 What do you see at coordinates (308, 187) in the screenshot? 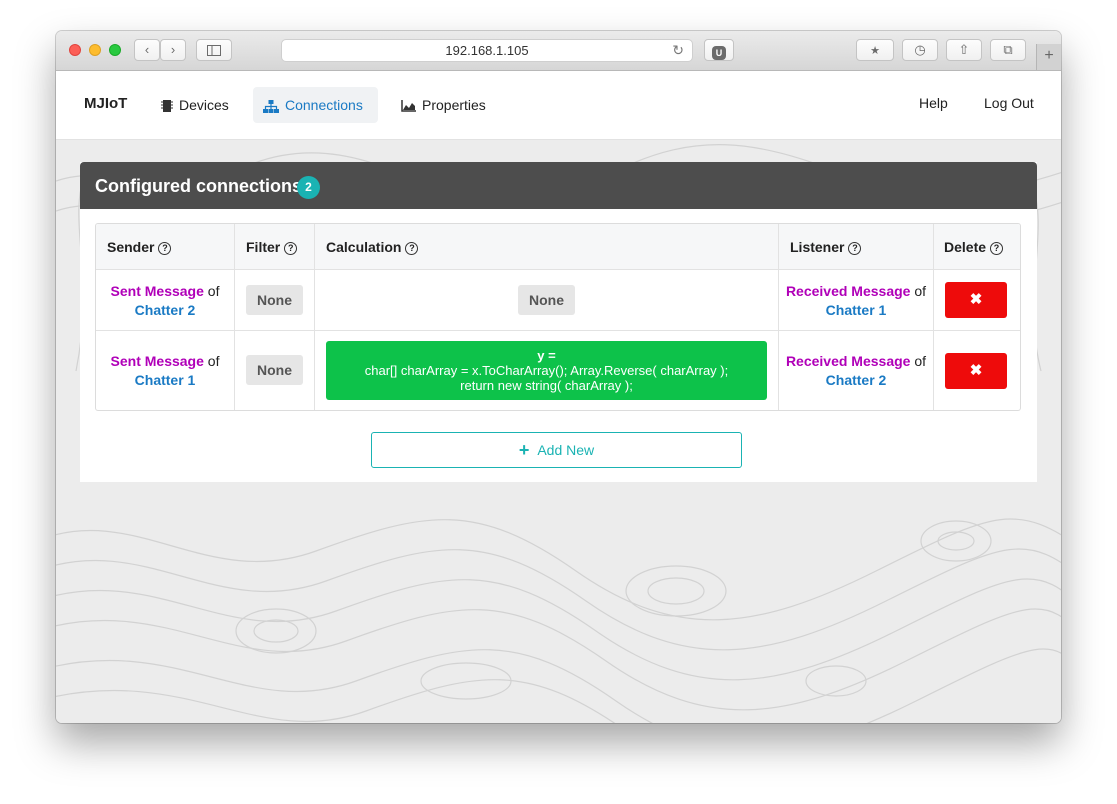
I see `connection-count-badge: 2` at bounding box center [308, 187].